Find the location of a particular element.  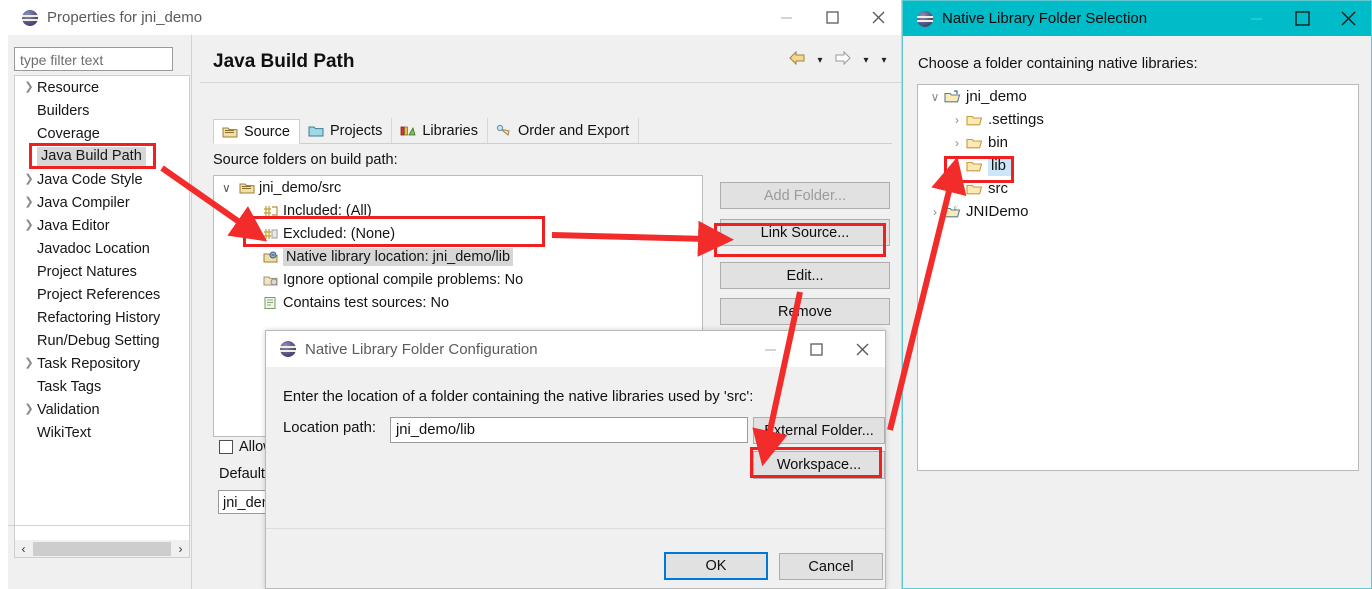

properties-window-controls is located at coordinates (832, 17).